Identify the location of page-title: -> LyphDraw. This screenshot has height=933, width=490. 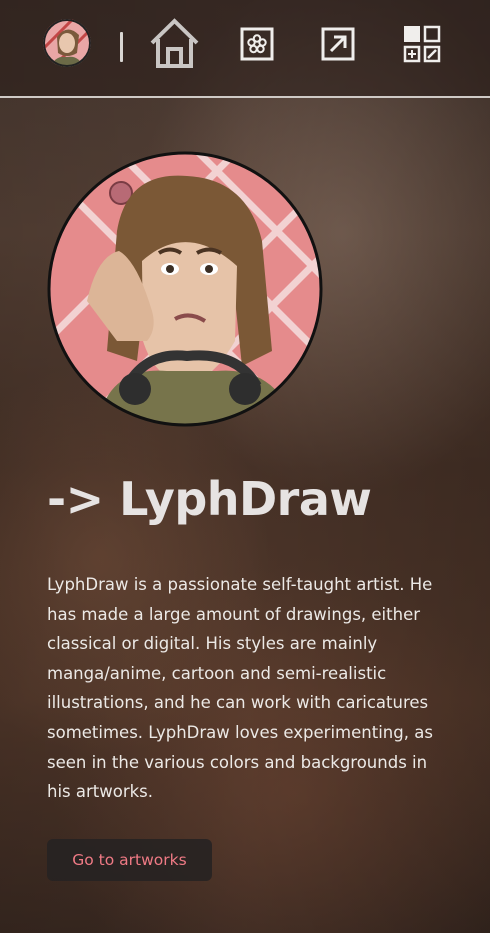
(209, 499).